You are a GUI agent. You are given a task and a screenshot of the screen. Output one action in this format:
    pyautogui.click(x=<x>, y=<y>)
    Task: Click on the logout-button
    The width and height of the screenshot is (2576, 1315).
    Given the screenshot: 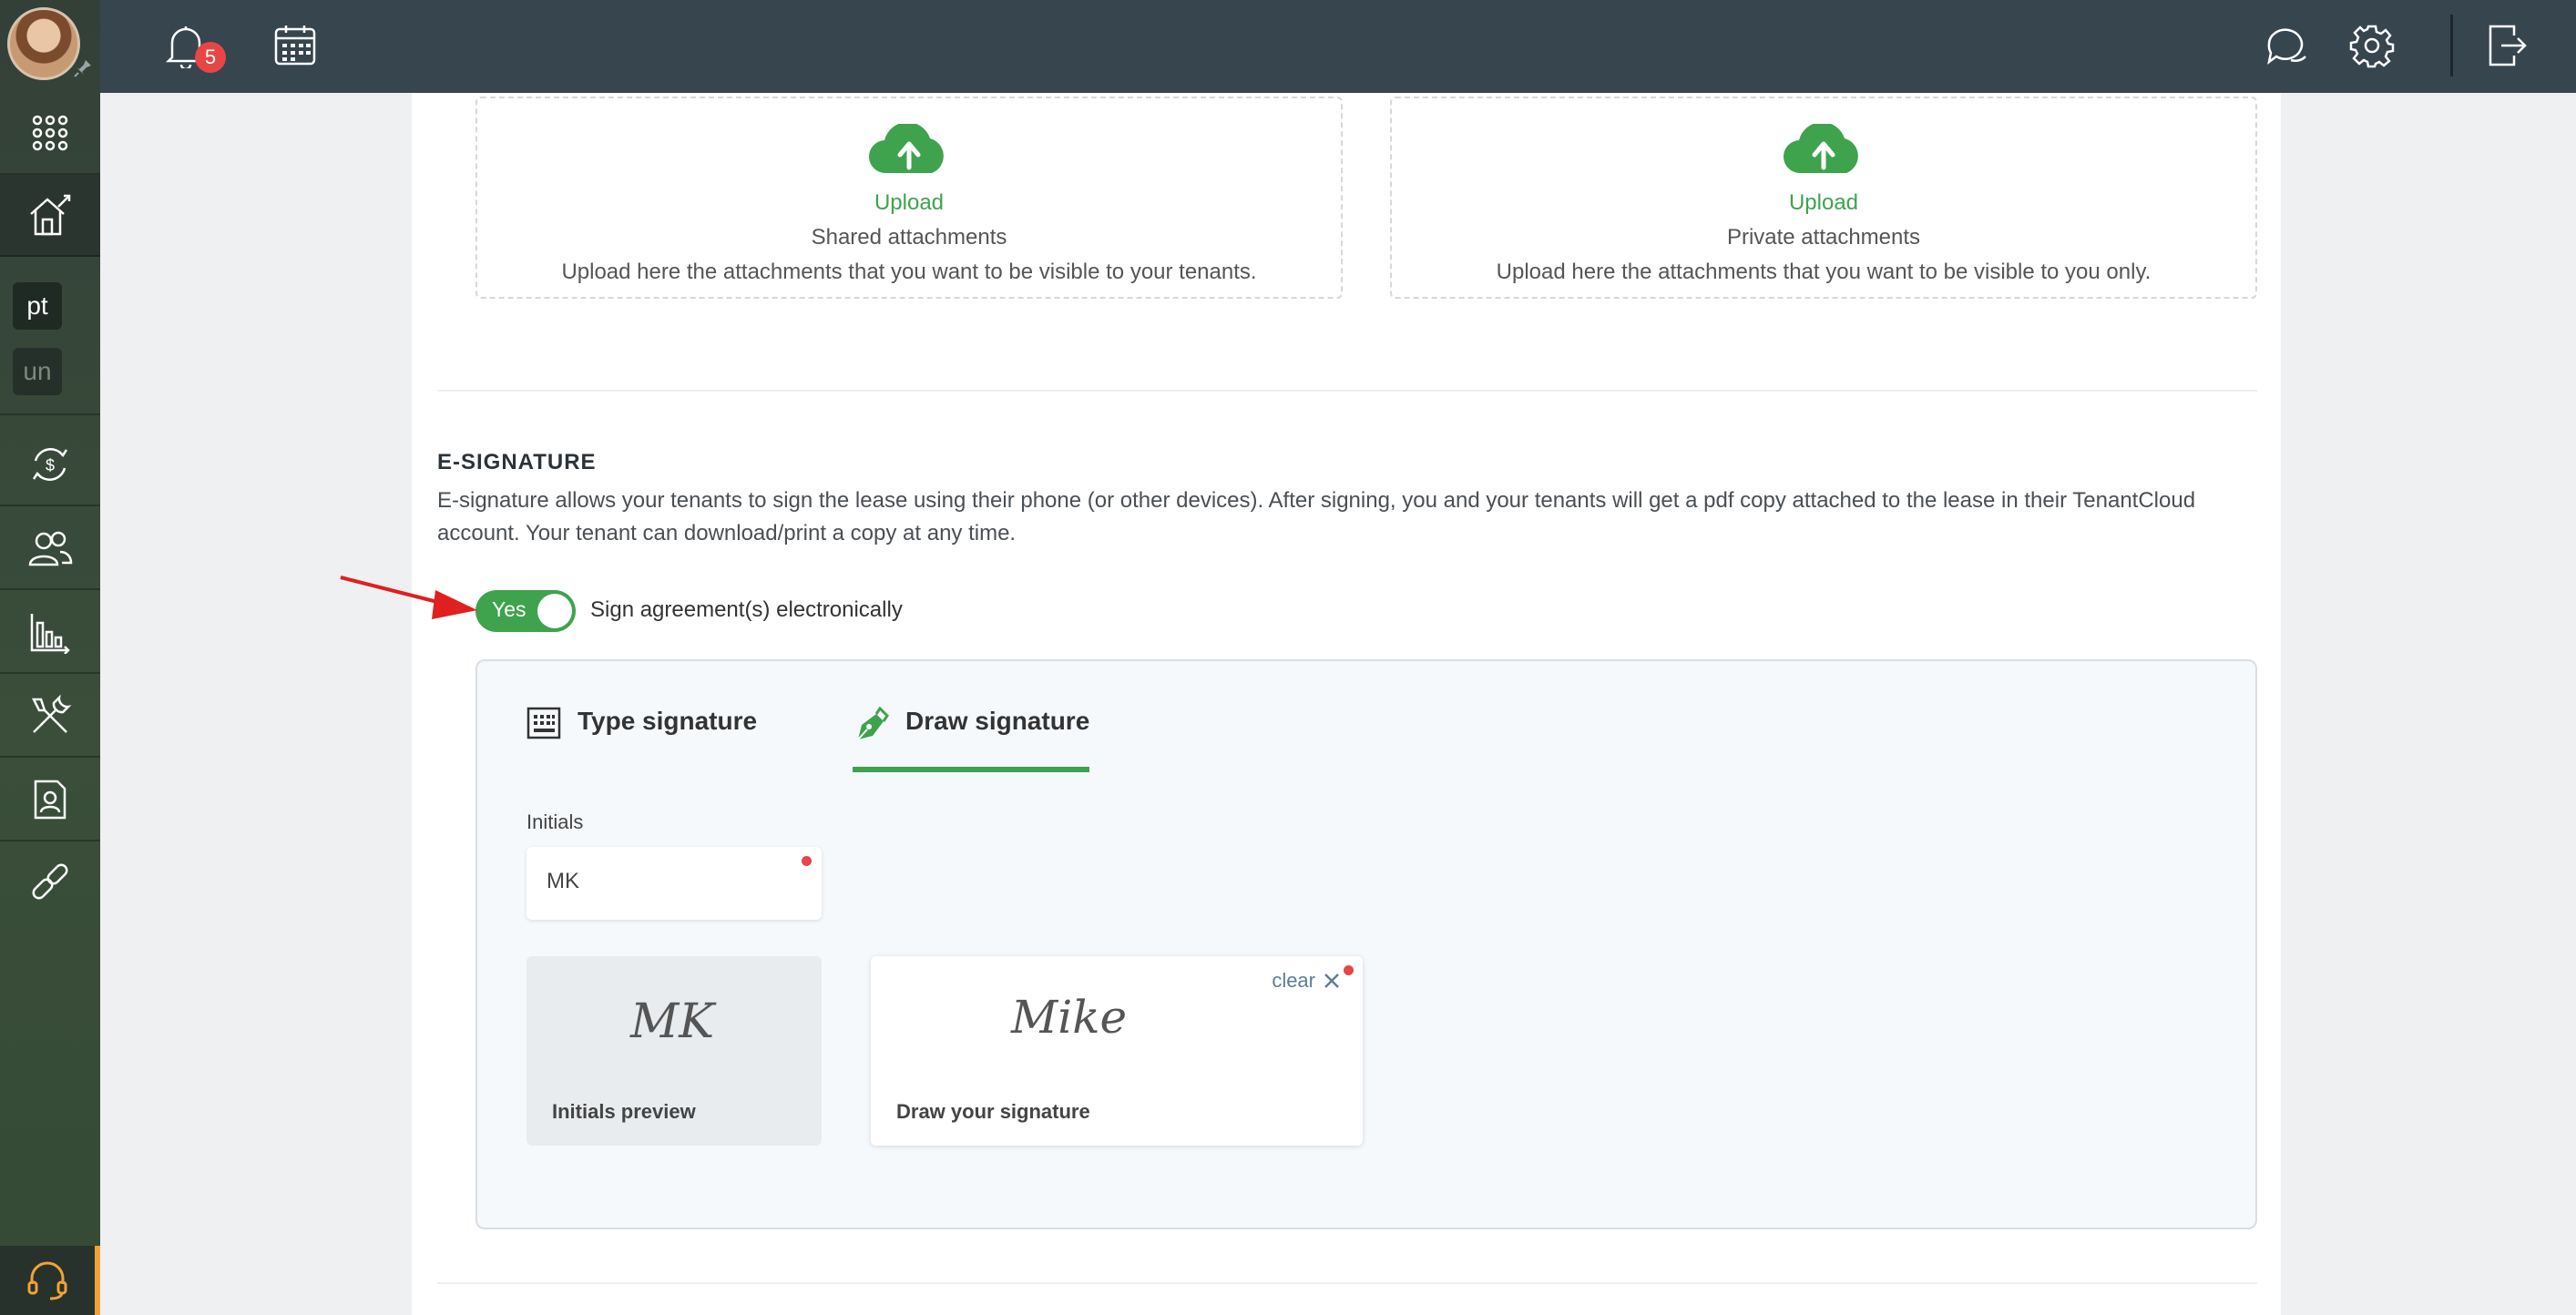 What is the action you would take?
    pyautogui.click(x=2506, y=46)
    